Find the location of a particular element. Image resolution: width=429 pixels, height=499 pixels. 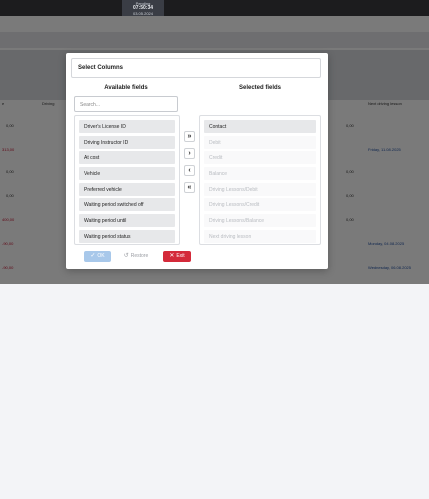

selected-field-item: Next driving lesson is located at coordinates (260, 236).